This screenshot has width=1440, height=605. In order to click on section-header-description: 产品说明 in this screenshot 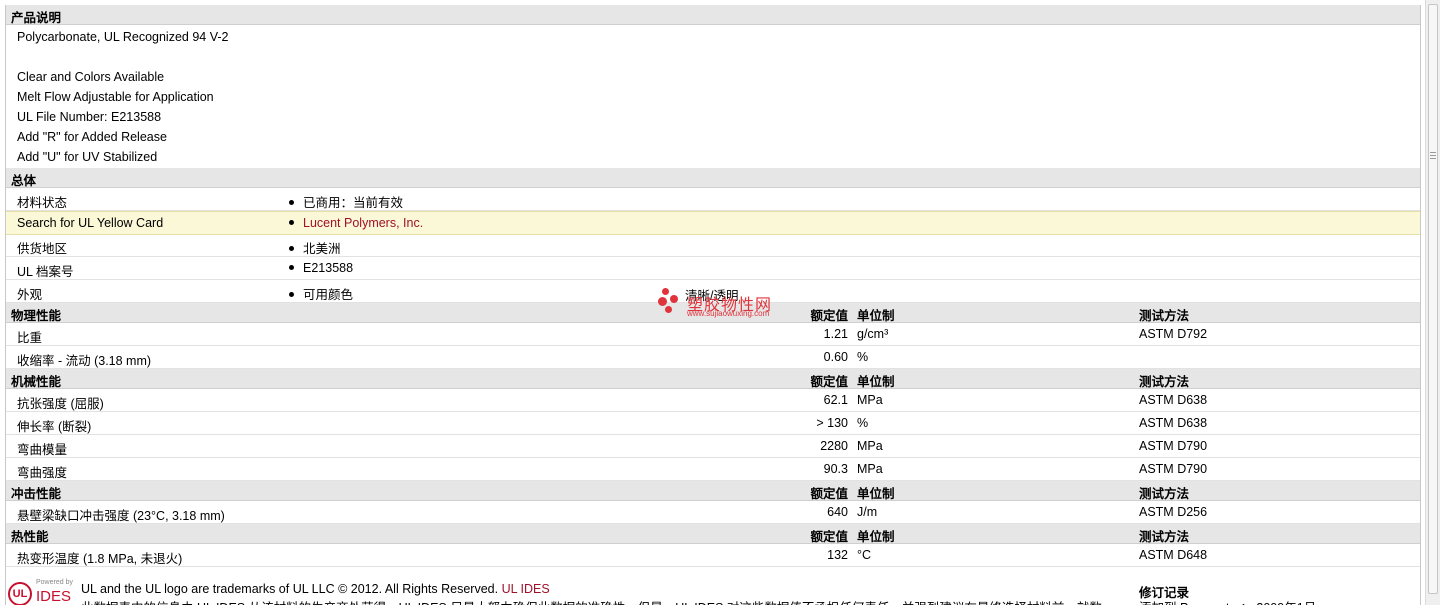, I will do `click(713, 15)`.